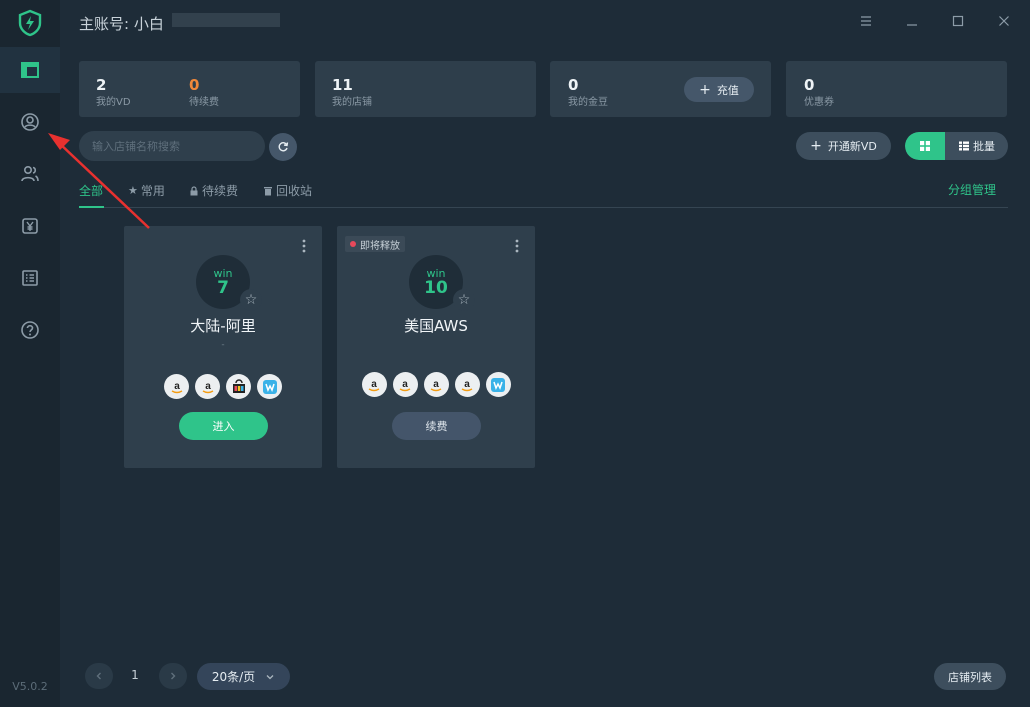 This screenshot has height=707, width=1030. I want to click on stat-card-vd: 2 我的VD 0 待续费, so click(189, 89).